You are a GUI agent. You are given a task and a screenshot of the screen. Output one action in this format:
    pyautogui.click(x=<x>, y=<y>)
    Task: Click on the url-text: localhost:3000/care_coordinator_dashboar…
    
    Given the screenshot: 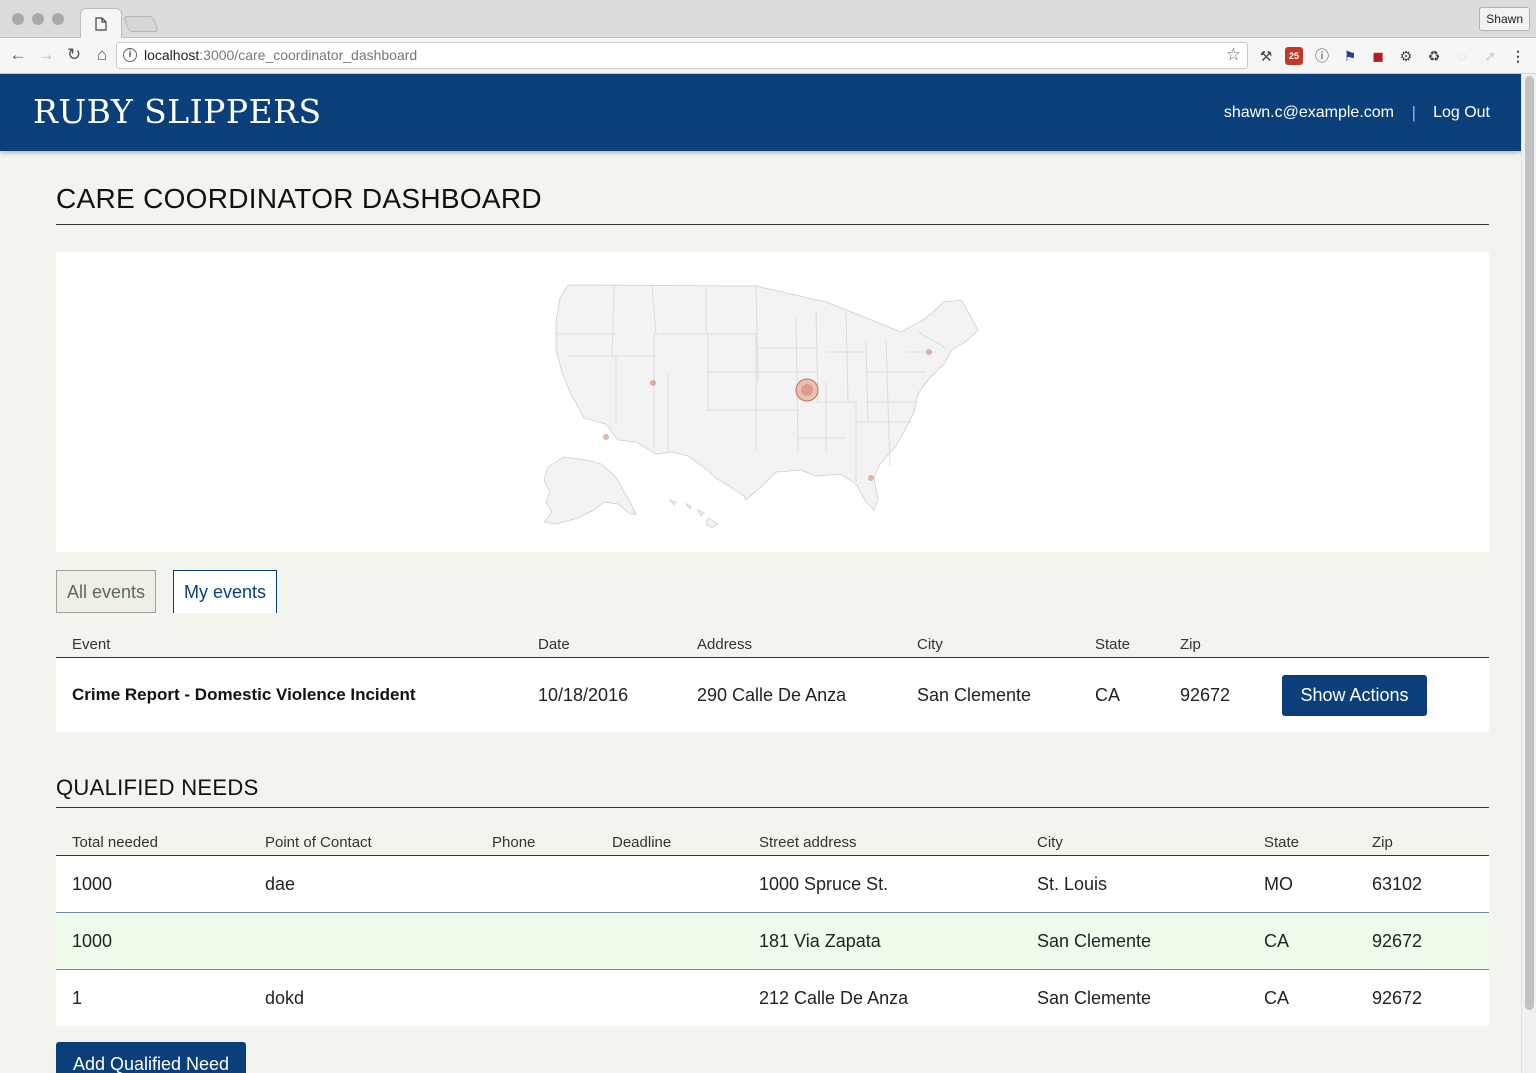 What is the action you would take?
    pyautogui.click(x=280, y=55)
    